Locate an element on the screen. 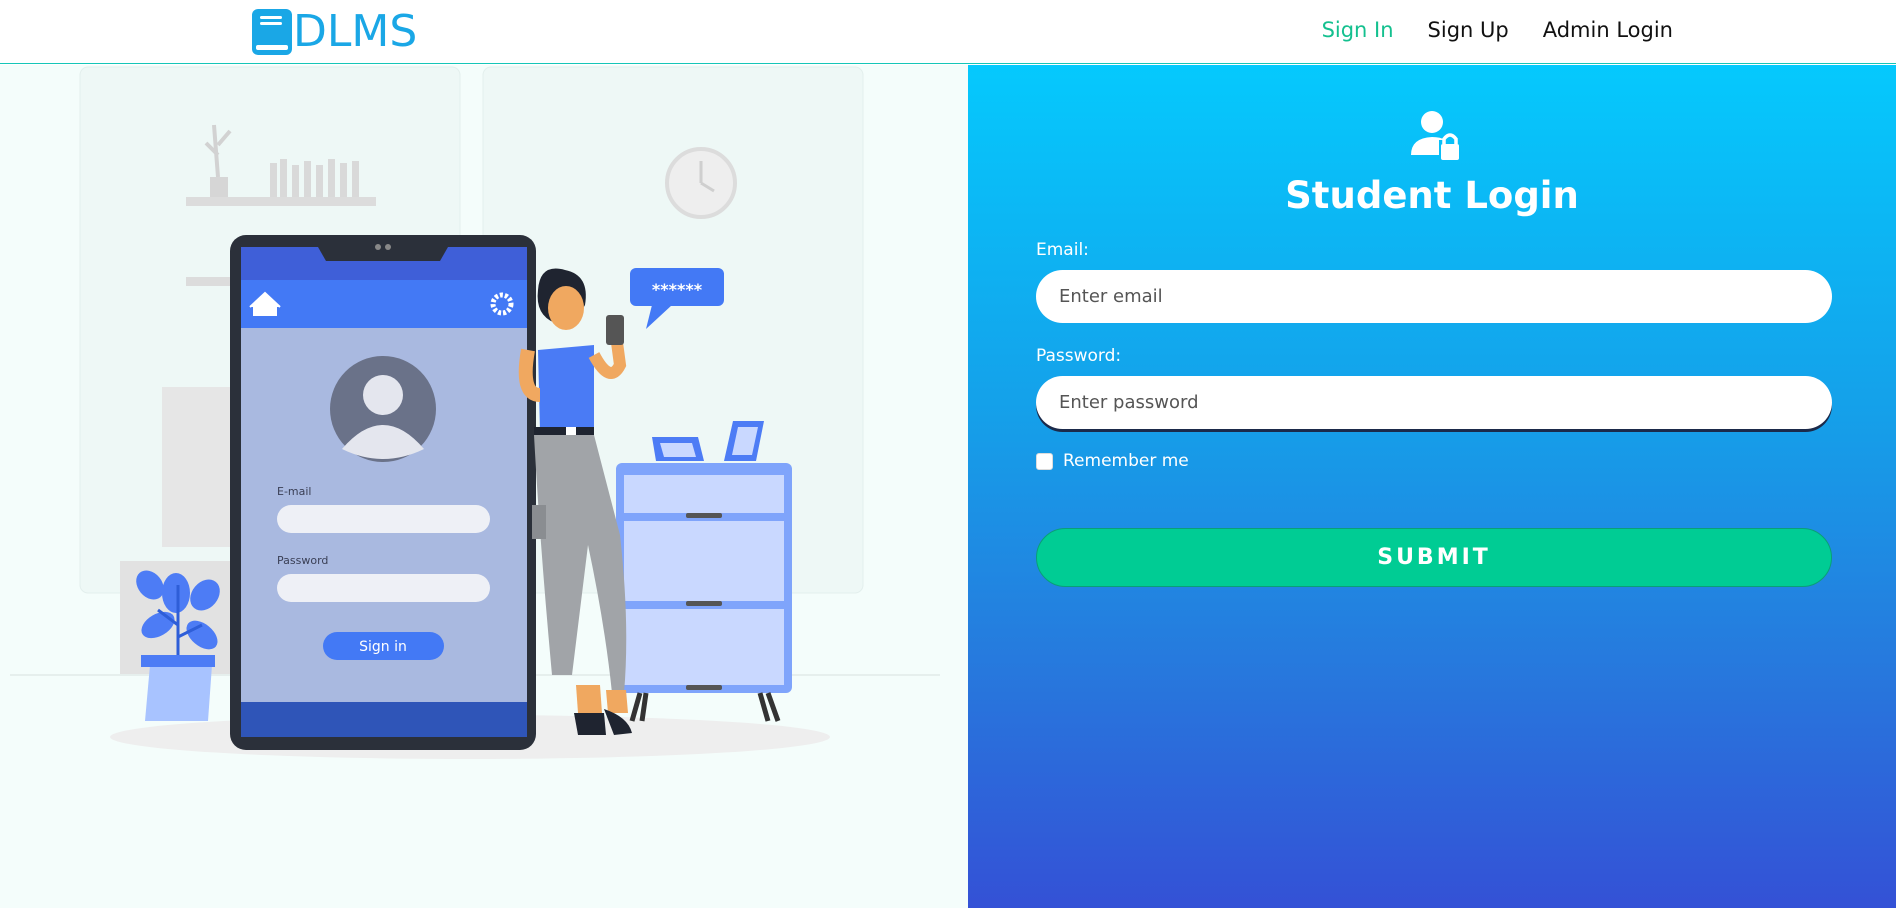  brand-name: DLMS is located at coordinates (355, 31).